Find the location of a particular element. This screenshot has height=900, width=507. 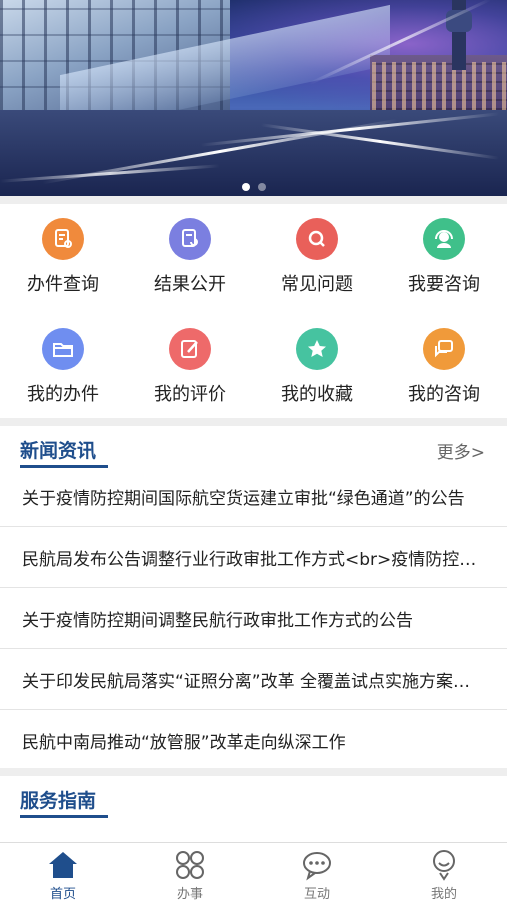

news-item-title: 民航局发布公告调整行业行政审批工作方式<br>疫情防控期间 is located at coordinates (254, 560).